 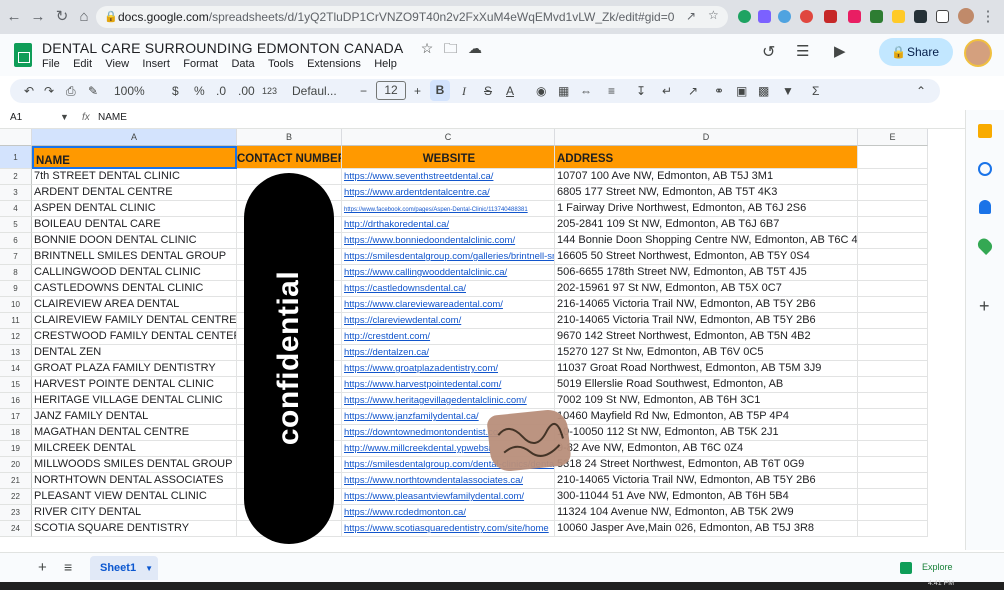 I want to click on table-cell: BRINTNELL SMILES DENTAL GROUP, so click(x=134, y=257).